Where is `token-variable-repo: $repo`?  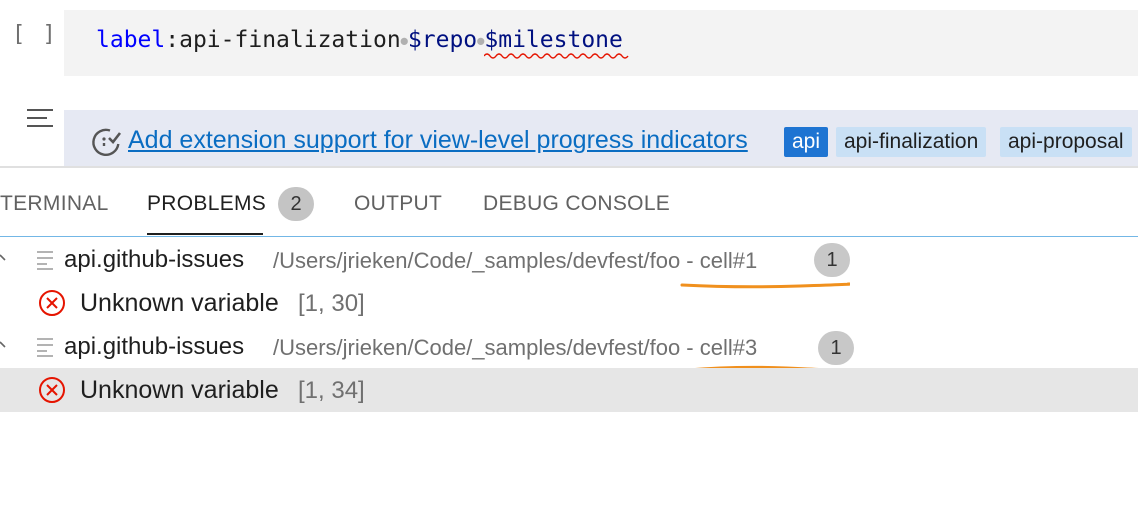
token-variable-repo: $repo is located at coordinates (442, 40).